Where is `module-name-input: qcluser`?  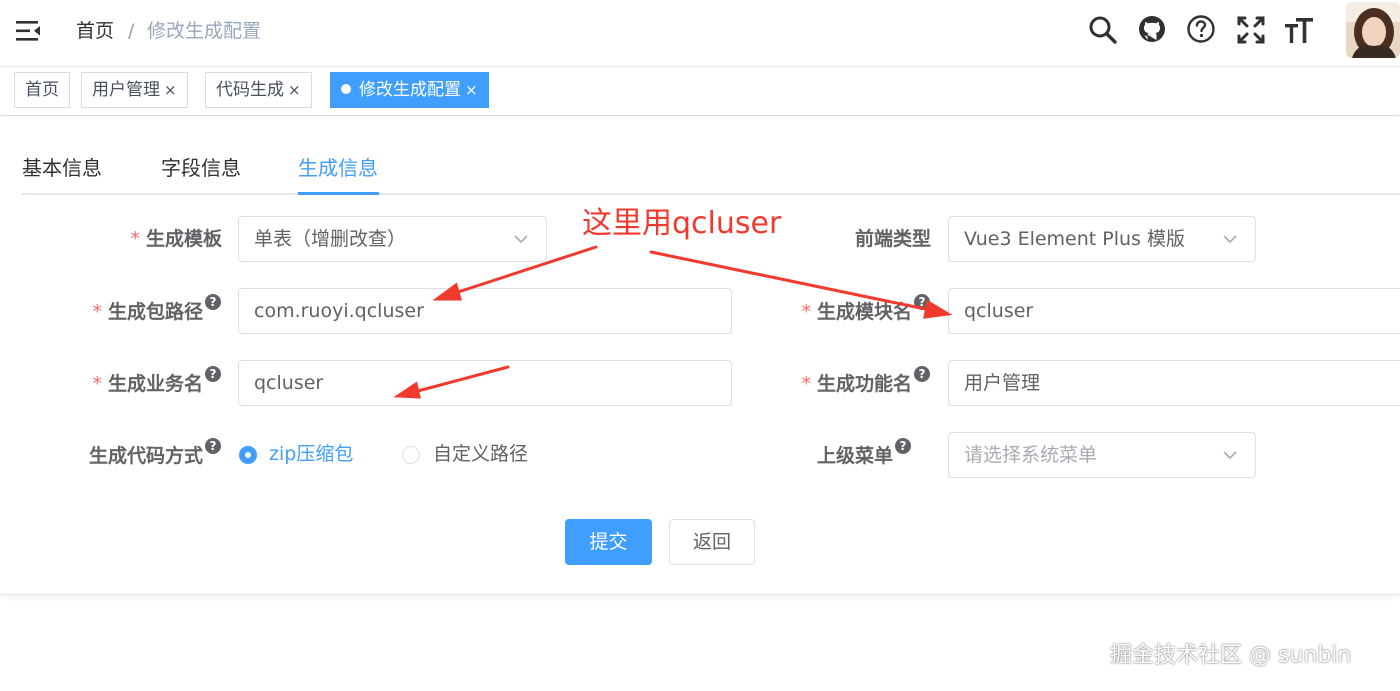 module-name-input: qcluser is located at coordinates (1174, 311).